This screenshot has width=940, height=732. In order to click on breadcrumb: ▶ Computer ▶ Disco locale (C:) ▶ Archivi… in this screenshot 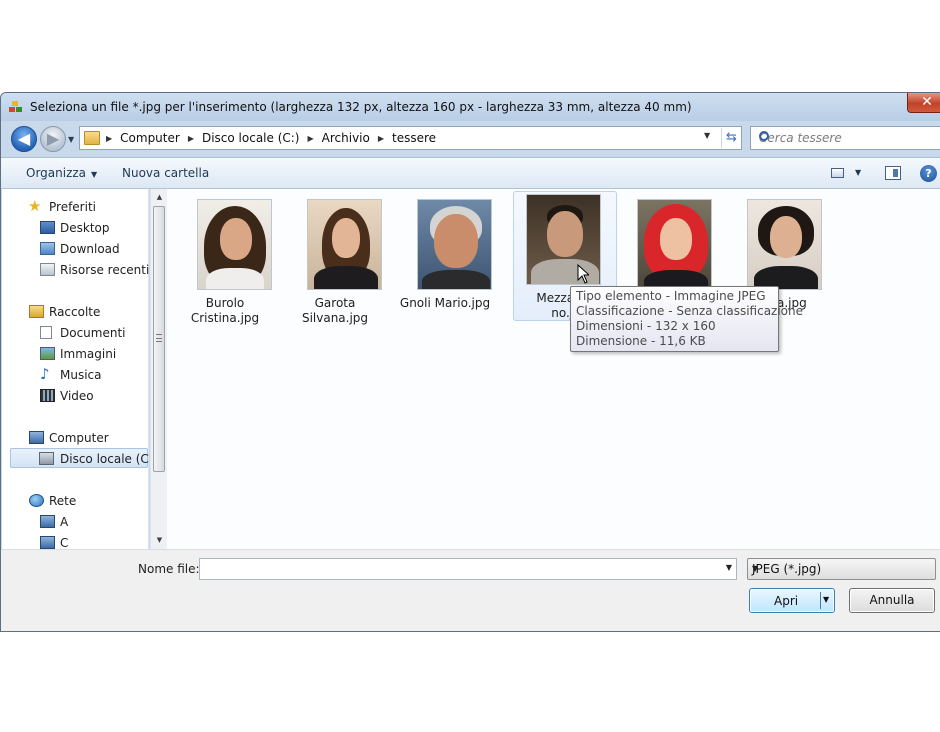, I will do `click(271, 138)`.